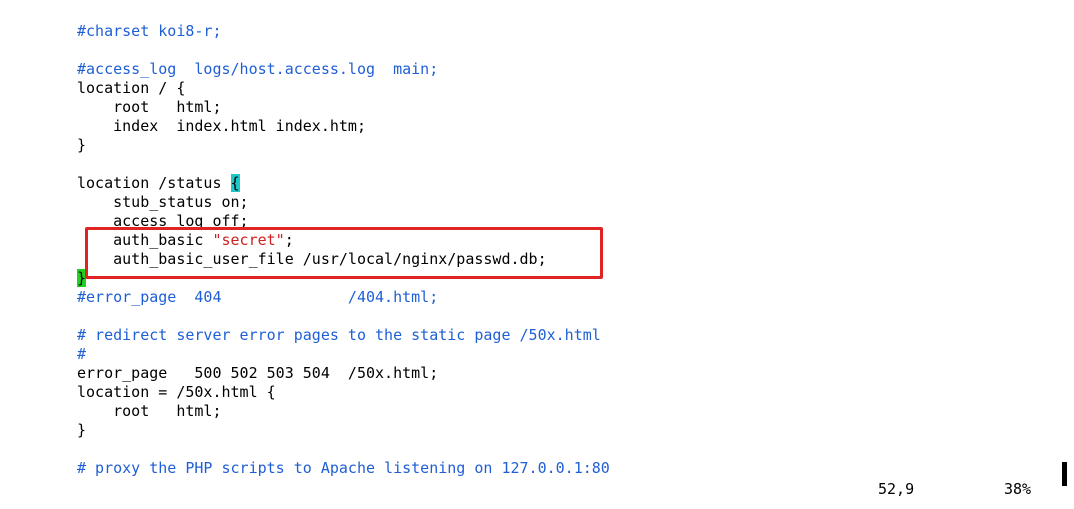 The height and width of the screenshot is (509, 1074). What do you see at coordinates (257, 297) in the screenshot?
I see `code-line: #error_page 404 /404.html;` at bounding box center [257, 297].